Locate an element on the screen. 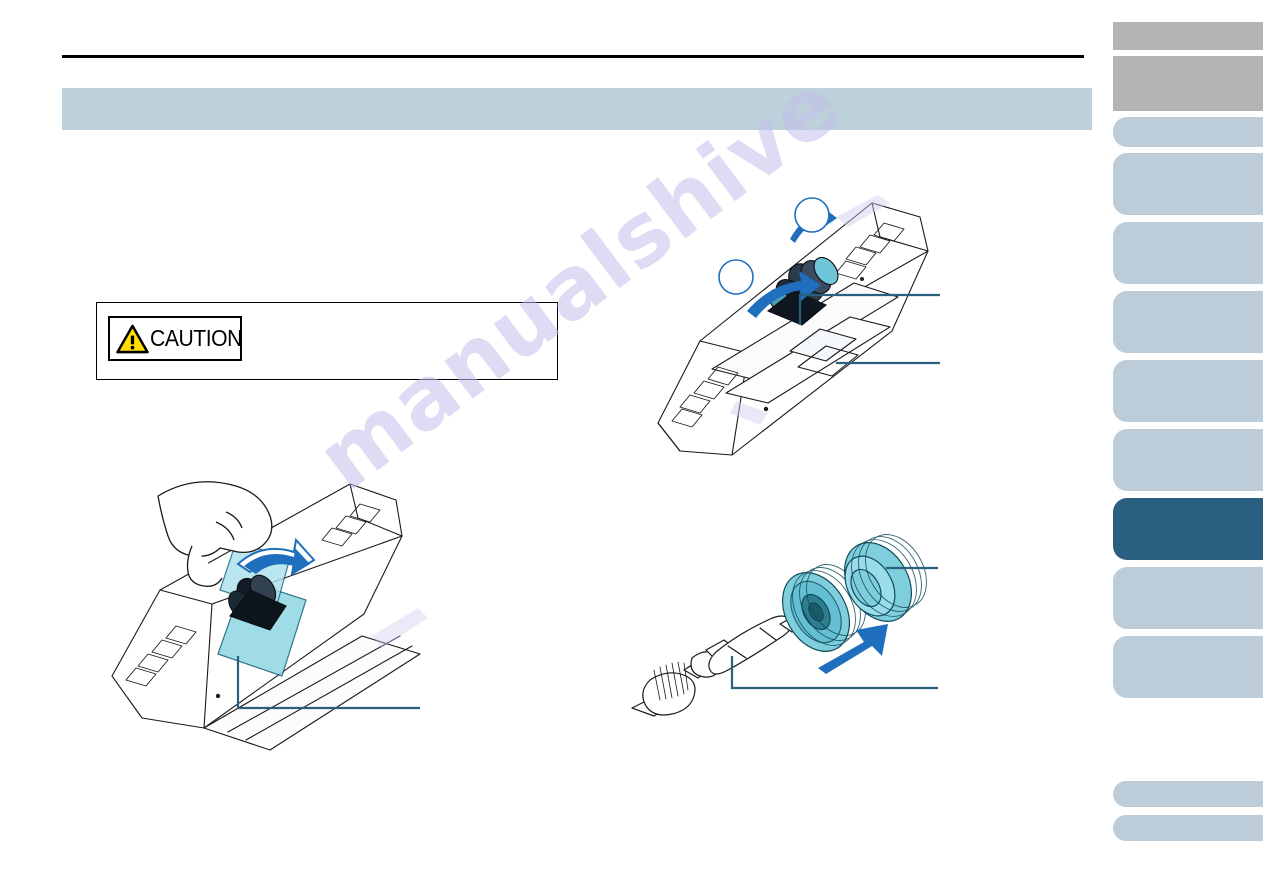  tab-glossary is located at coordinates (1188, 794).